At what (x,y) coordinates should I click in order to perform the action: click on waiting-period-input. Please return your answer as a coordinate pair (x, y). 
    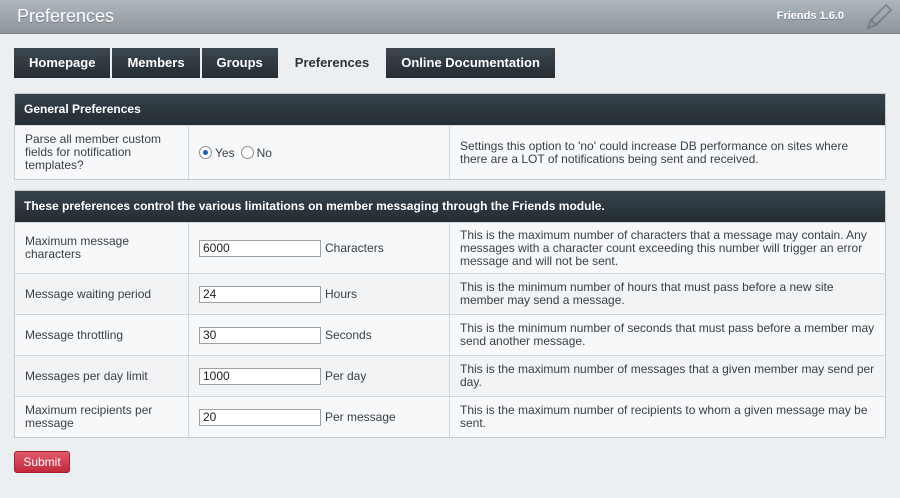
    Looking at the image, I should click on (260, 294).